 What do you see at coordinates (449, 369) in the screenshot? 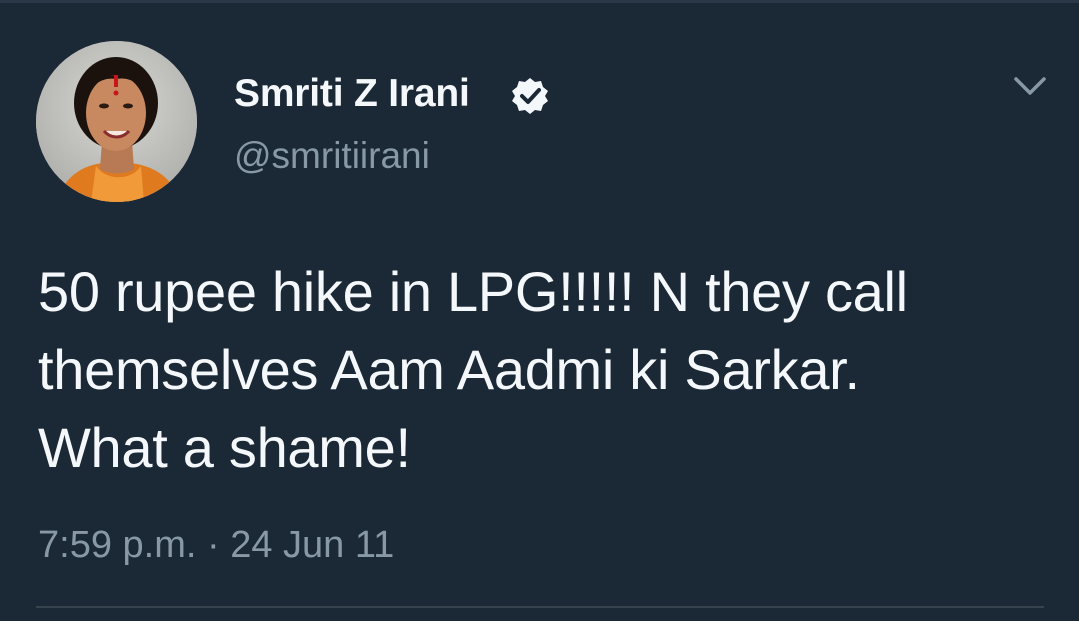
I see `tweet-text-line: themselves Aam Aadmi ki Sarkar.` at bounding box center [449, 369].